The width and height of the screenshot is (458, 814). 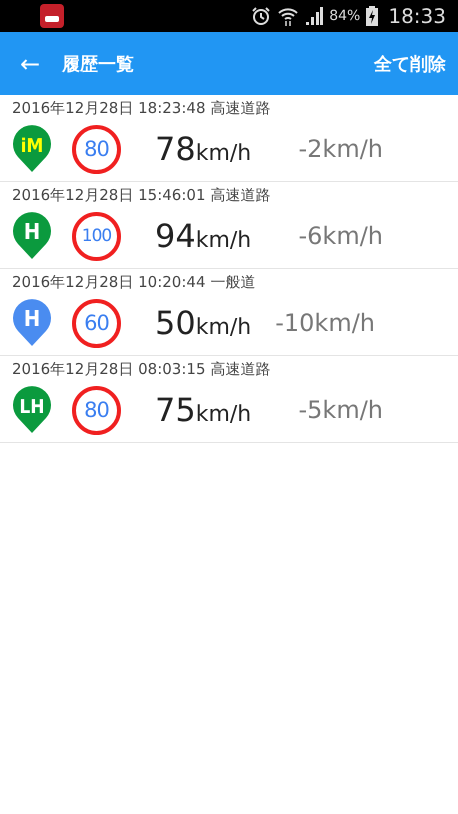 What do you see at coordinates (261, 16) in the screenshot?
I see `alarm-icon` at bounding box center [261, 16].